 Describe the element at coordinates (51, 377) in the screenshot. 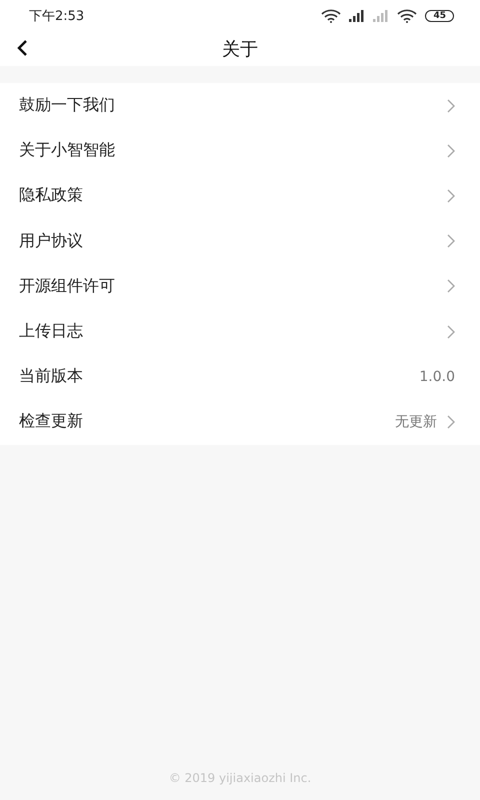

I see `menu-item-label: 当前版本` at that location.